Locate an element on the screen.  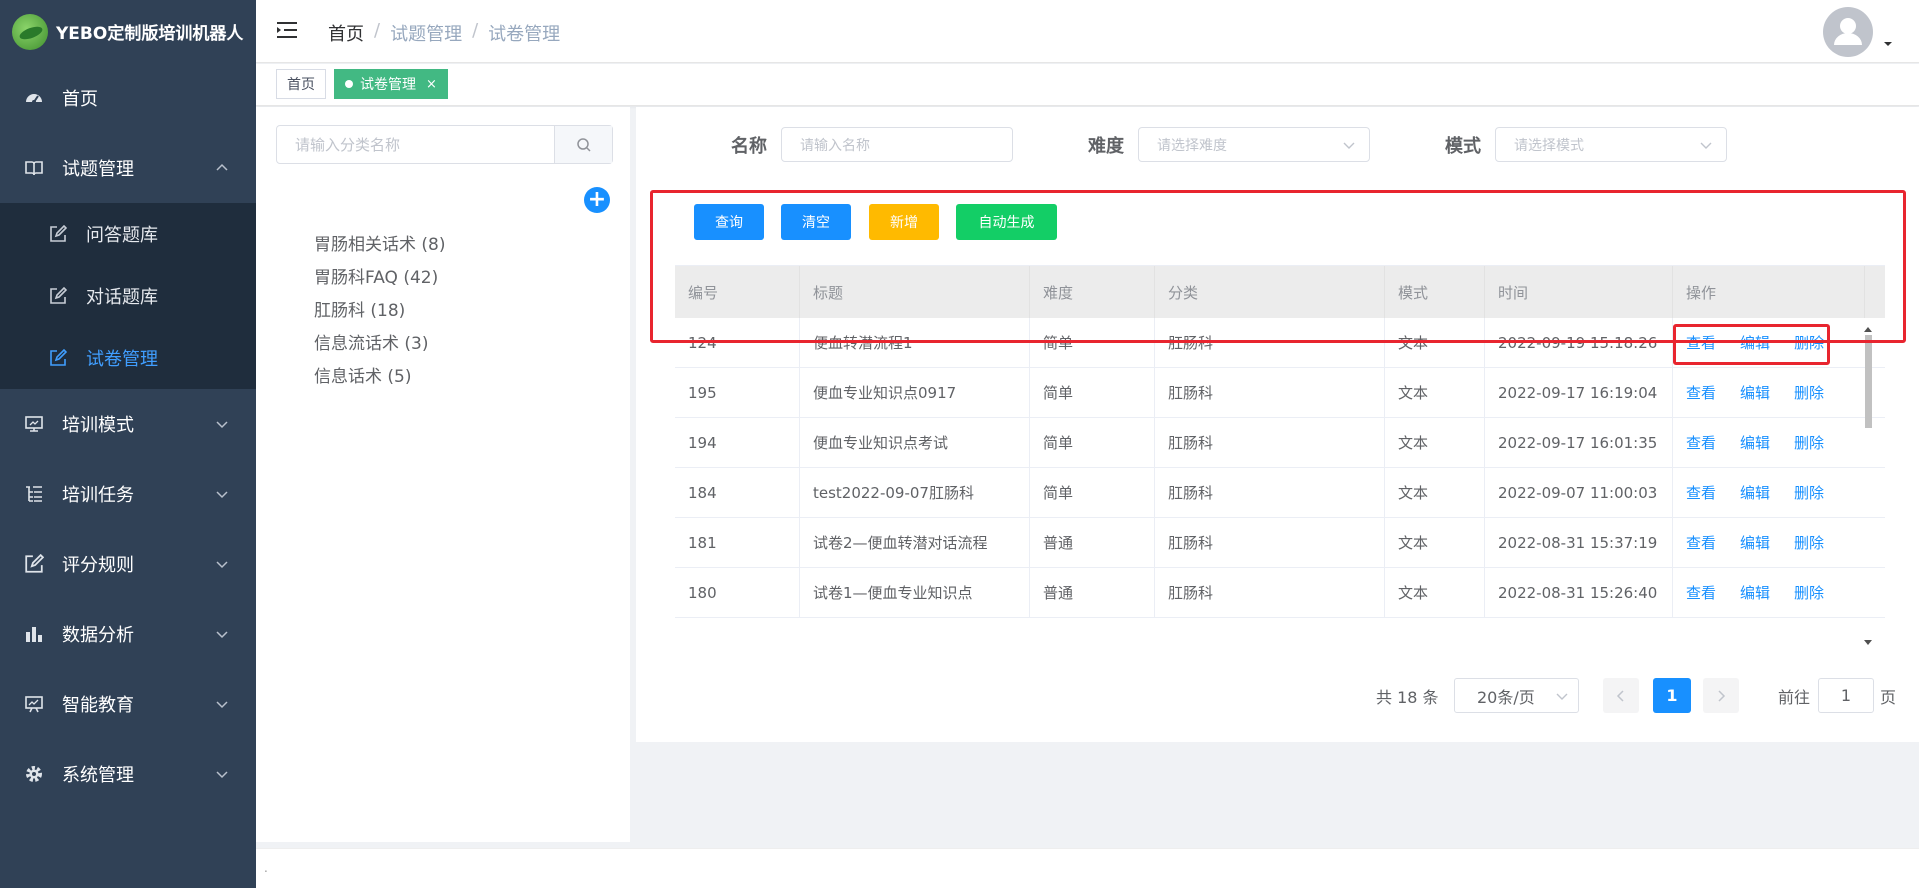
sidebar-item-label: 数据分析 is located at coordinates (98, 635).